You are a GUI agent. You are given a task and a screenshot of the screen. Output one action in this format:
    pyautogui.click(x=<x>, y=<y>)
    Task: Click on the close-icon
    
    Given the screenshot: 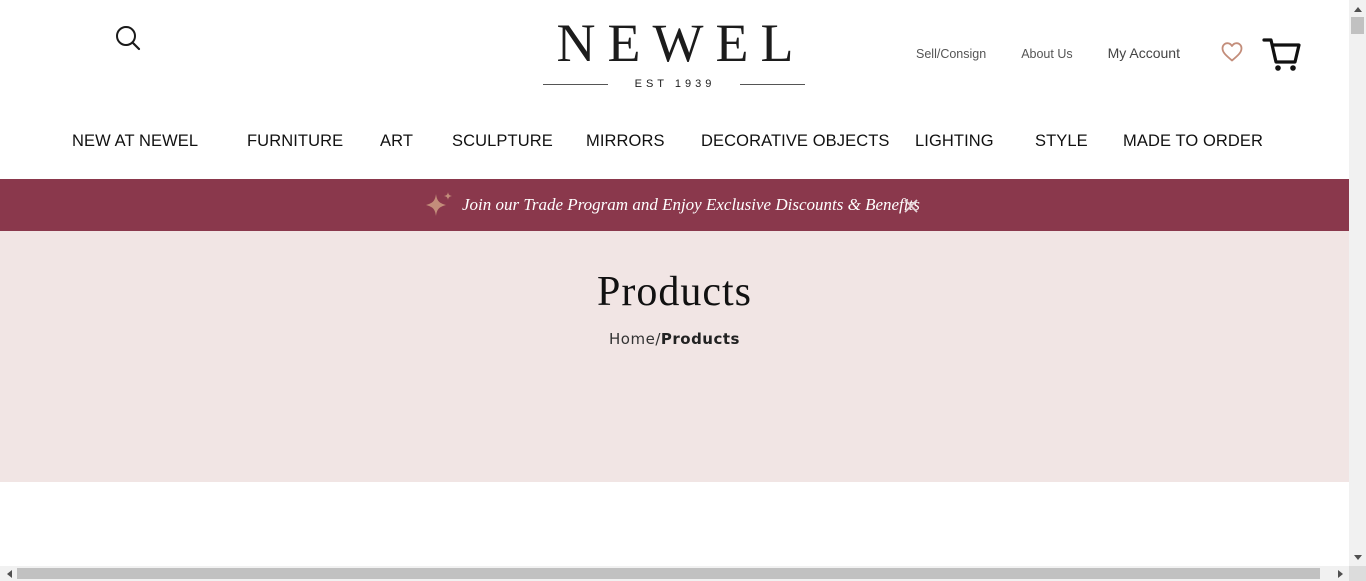 What is the action you would take?
    pyautogui.click(x=911, y=206)
    